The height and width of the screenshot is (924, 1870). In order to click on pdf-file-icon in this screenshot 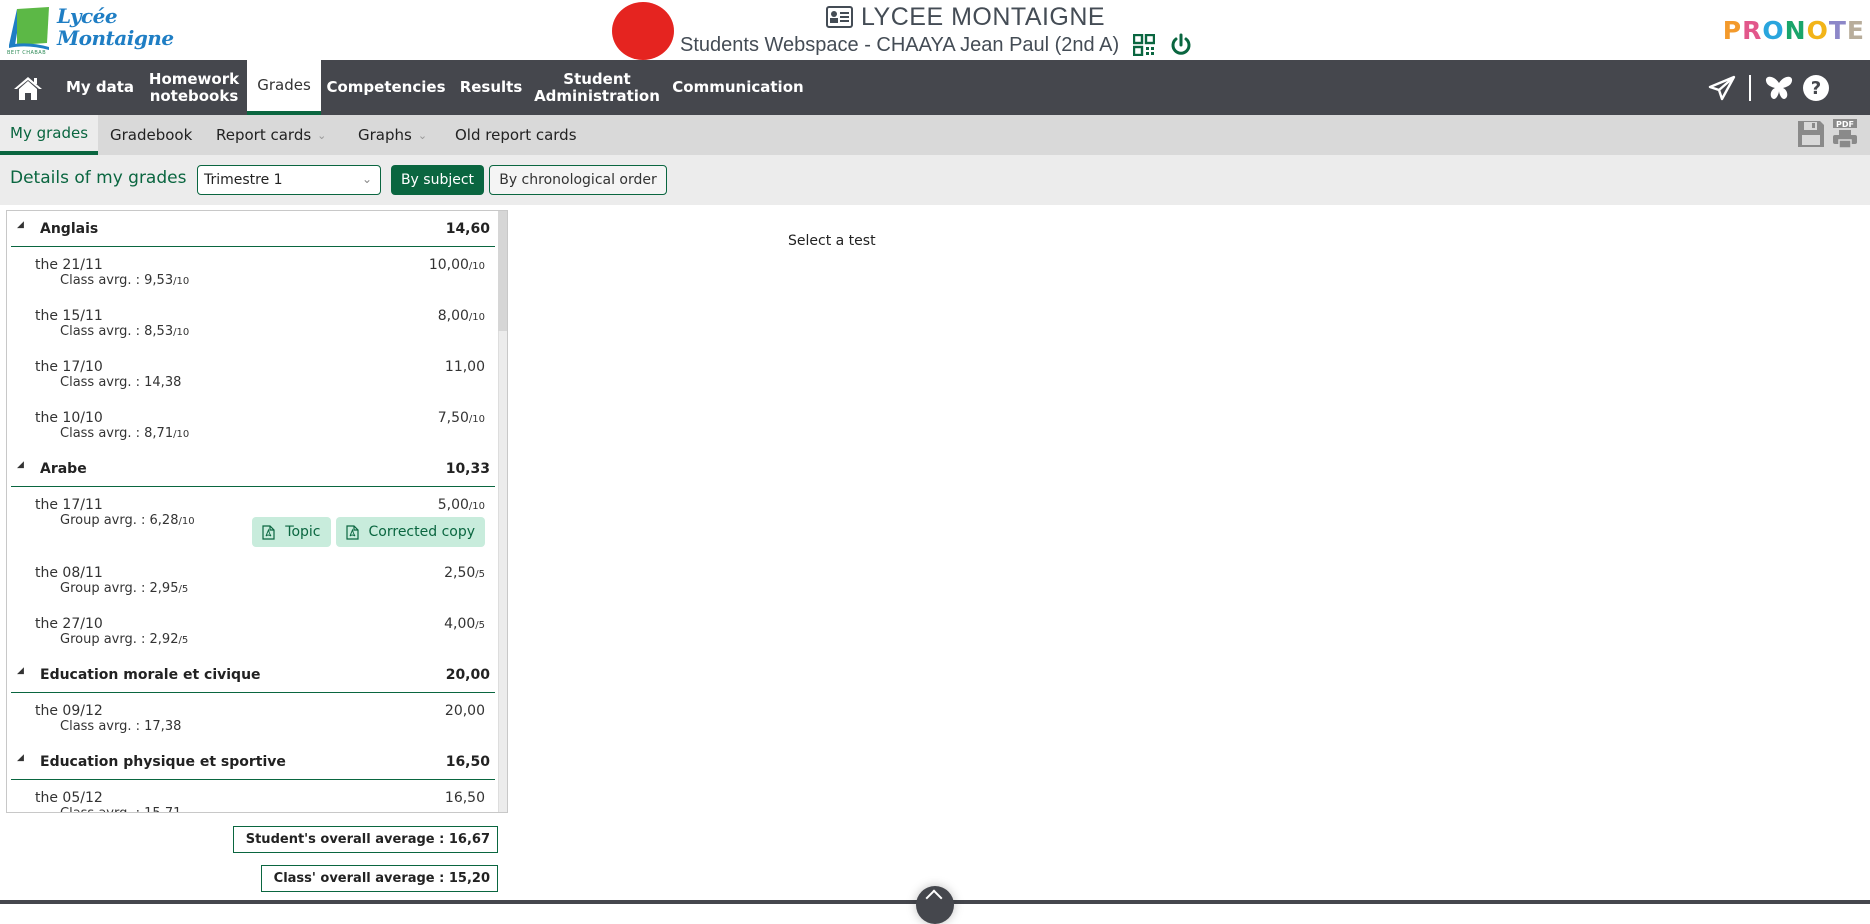, I will do `click(268, 532)`.